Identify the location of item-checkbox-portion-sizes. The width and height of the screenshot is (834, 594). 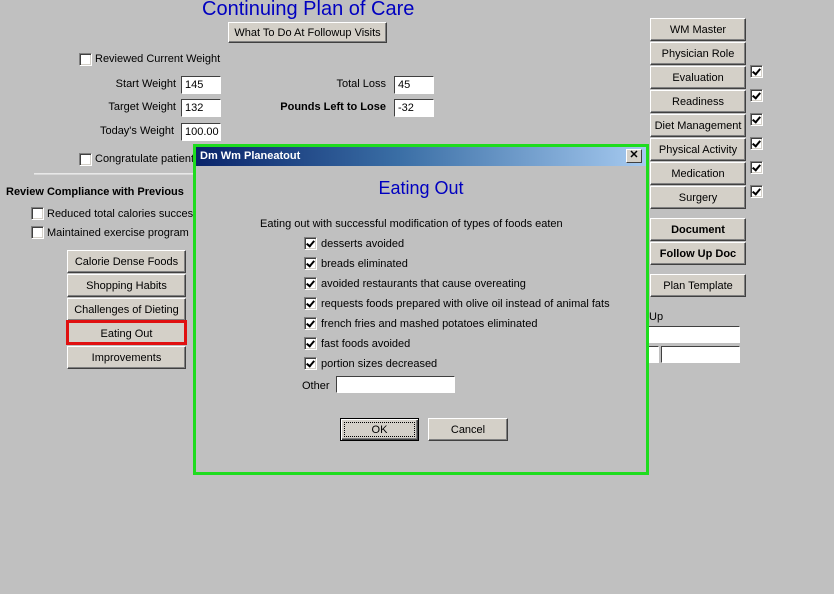
(310, 363).